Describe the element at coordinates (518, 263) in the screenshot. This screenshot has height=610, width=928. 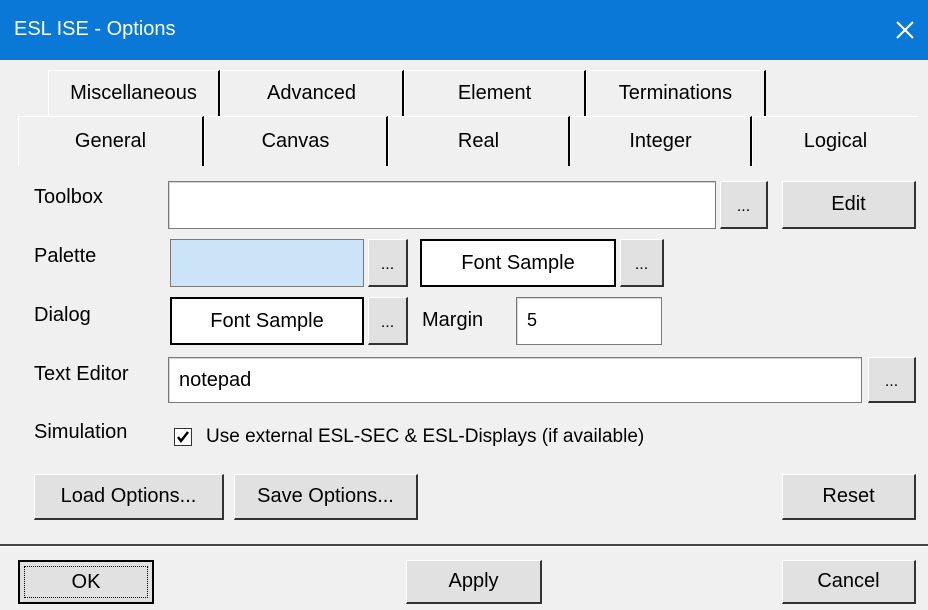
I see `palette-font-sample: Font Sample` at that location.